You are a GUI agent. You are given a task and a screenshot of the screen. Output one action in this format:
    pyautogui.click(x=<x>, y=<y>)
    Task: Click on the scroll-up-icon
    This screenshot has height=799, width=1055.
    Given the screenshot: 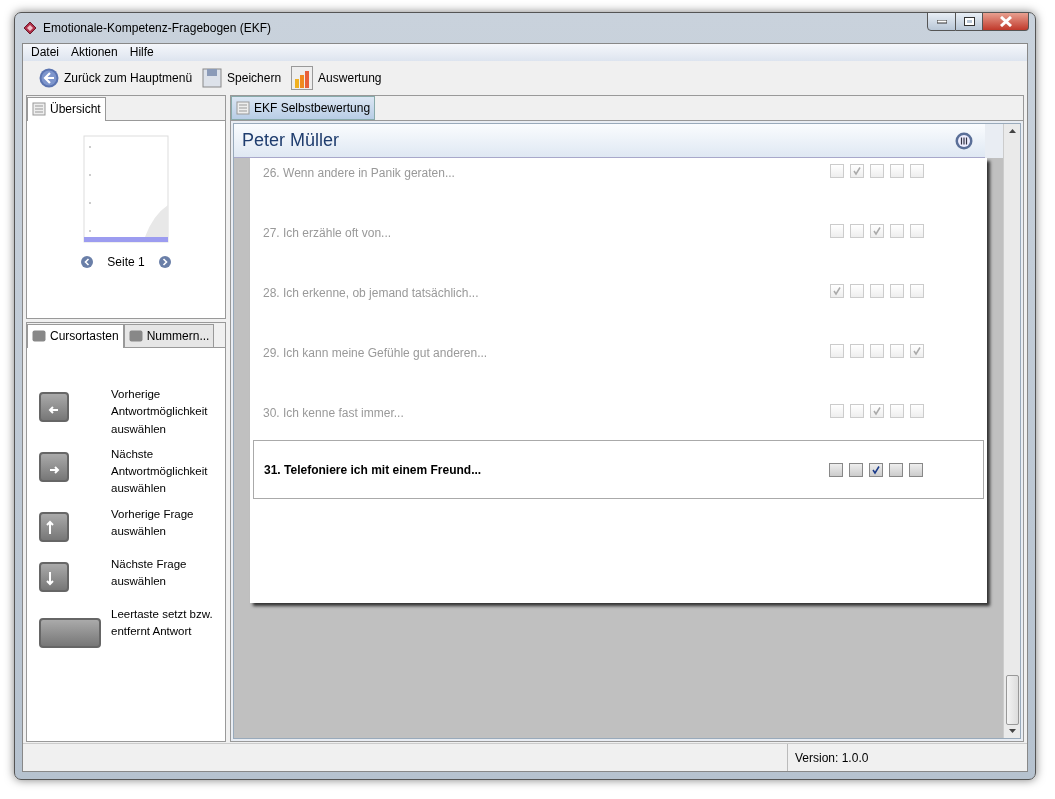 What is the action you would take?
    pyautogui.click(x=1012, y=131)
    